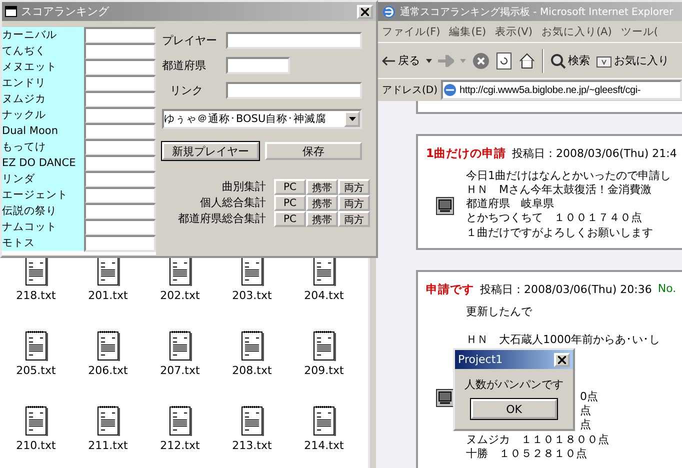 This screenshot has width=682, height=468. I want to click on song-name: カーニバル, so click(43, 35).